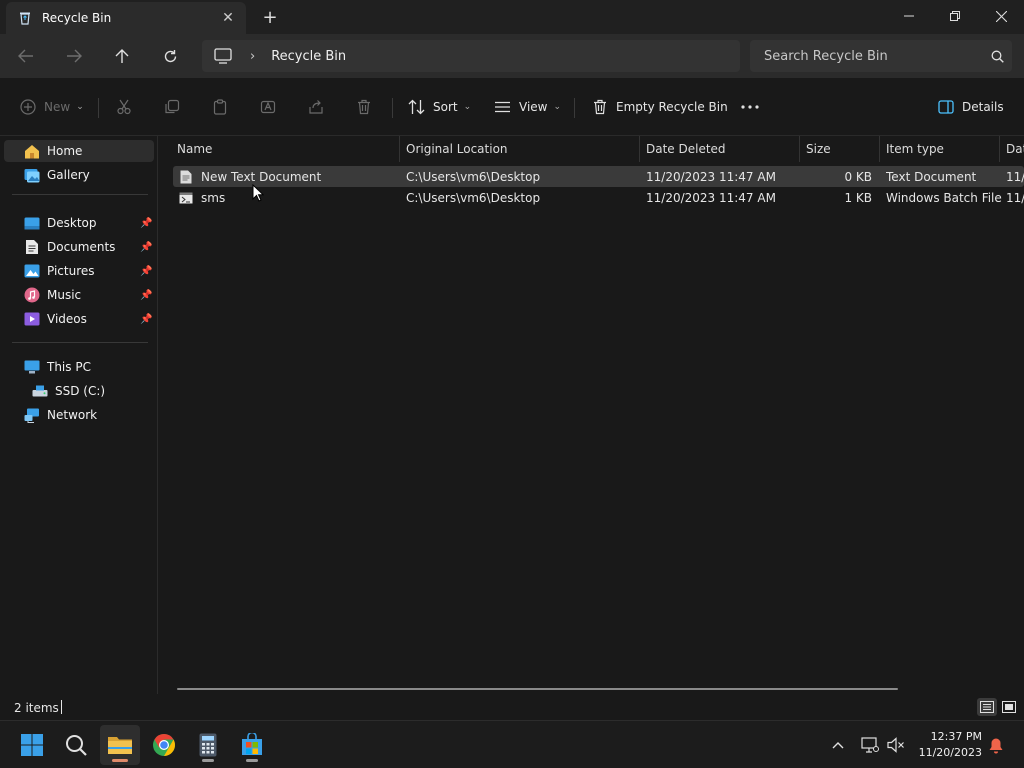 The height and width of the screenshot is (768, 1024). What do you see at coordinates (32, 415) in the screenshot?
I see `network-icon` at bounding box center [32, 415].